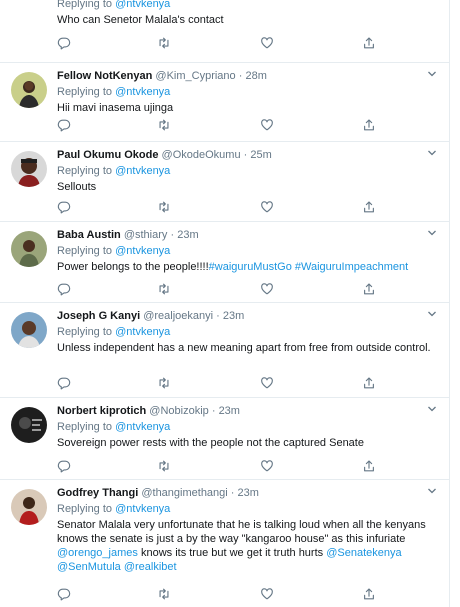 This screenshot has width=460, height=607. I want to click on hashtag-link: #WaiguruImpeachment, so click(351, 267).